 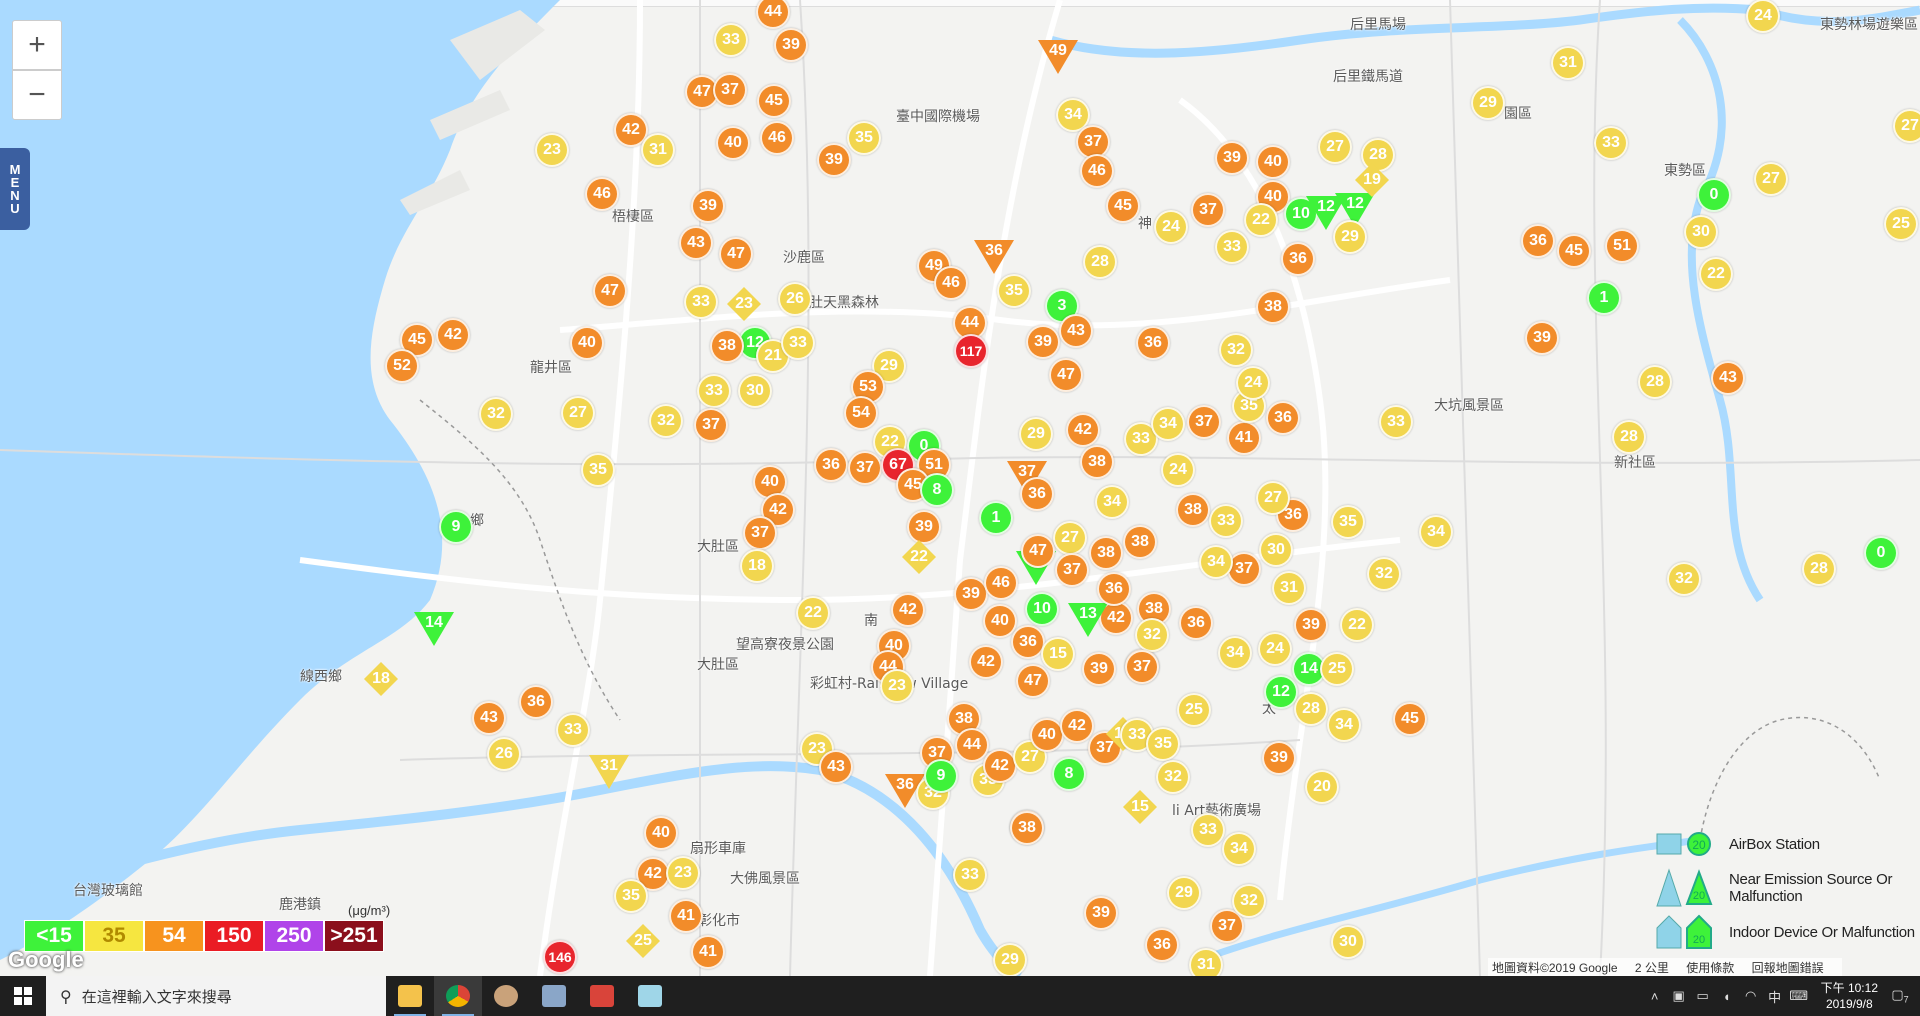 I want to click on airbox-marker: 1, so click(x=1604, y=298).